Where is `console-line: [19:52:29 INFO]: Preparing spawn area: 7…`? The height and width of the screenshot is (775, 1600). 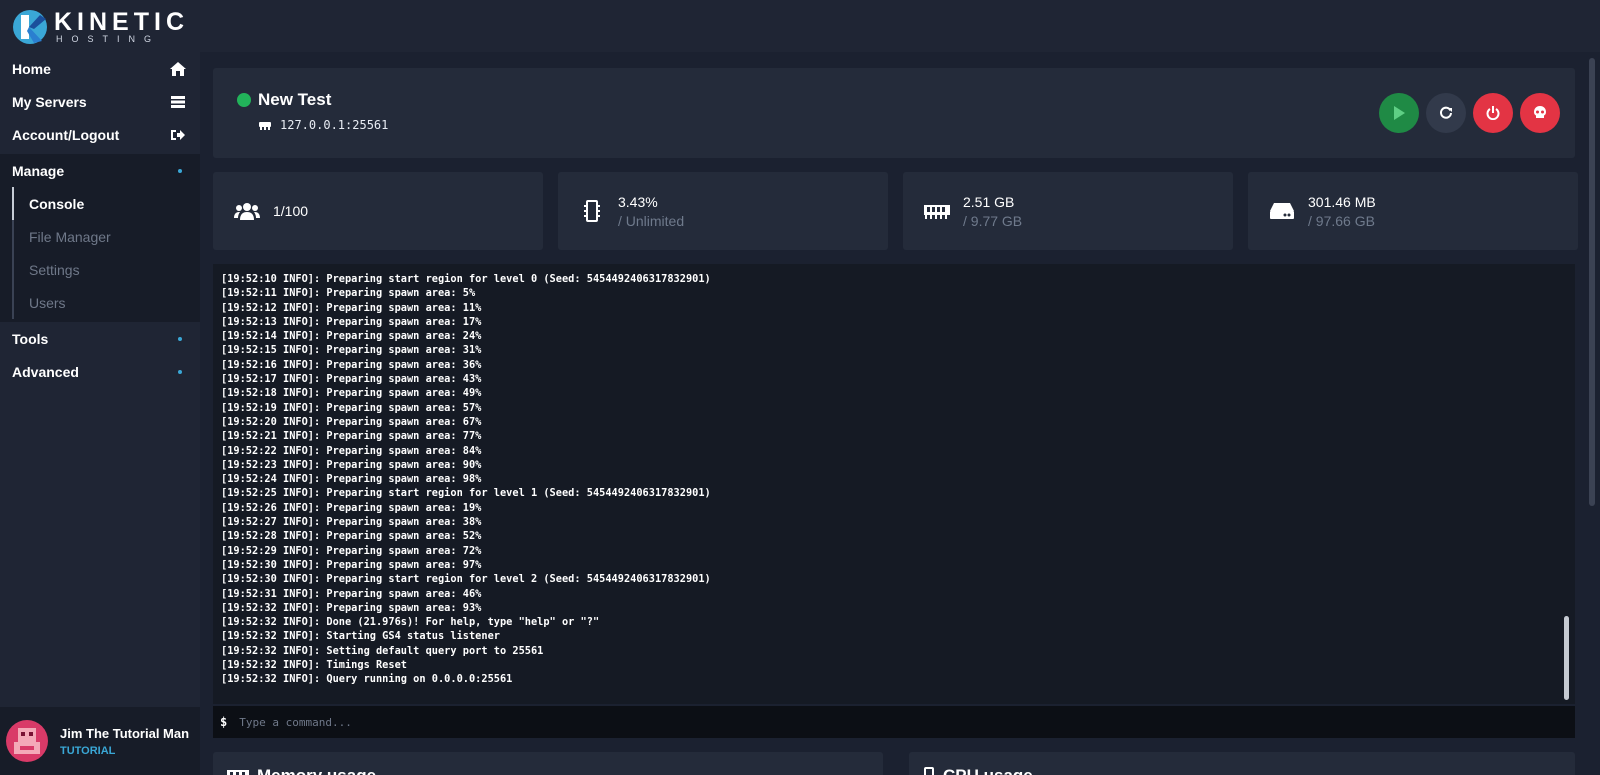 console-line: [19:52:29 INFO]: Preparing spawn area: 7… is located at coordinates (351, 550).